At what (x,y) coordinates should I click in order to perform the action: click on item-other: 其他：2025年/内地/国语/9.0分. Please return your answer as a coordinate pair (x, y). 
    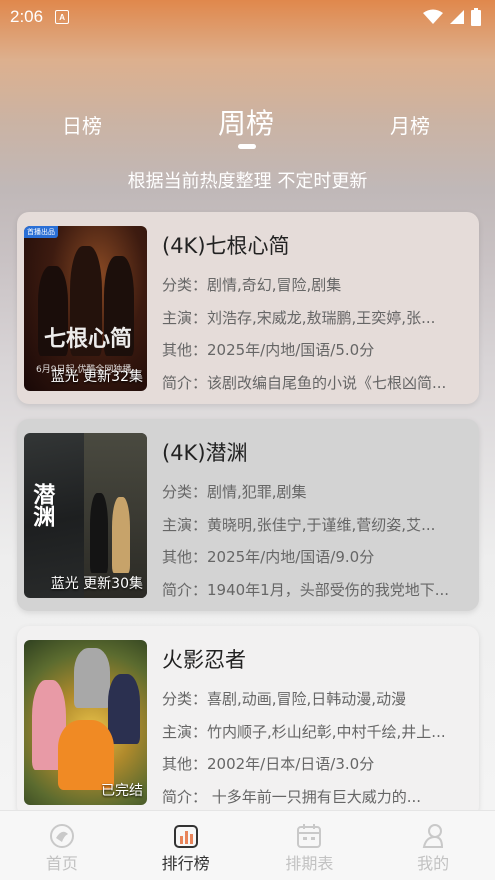
    Looking at the image, I should click on (268, 557).